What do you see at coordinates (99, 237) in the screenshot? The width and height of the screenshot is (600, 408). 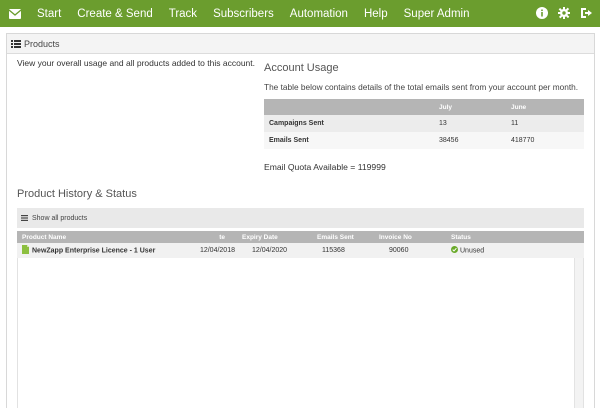 I see `col-product-name: Product Name` at bounding box center [99, 237].